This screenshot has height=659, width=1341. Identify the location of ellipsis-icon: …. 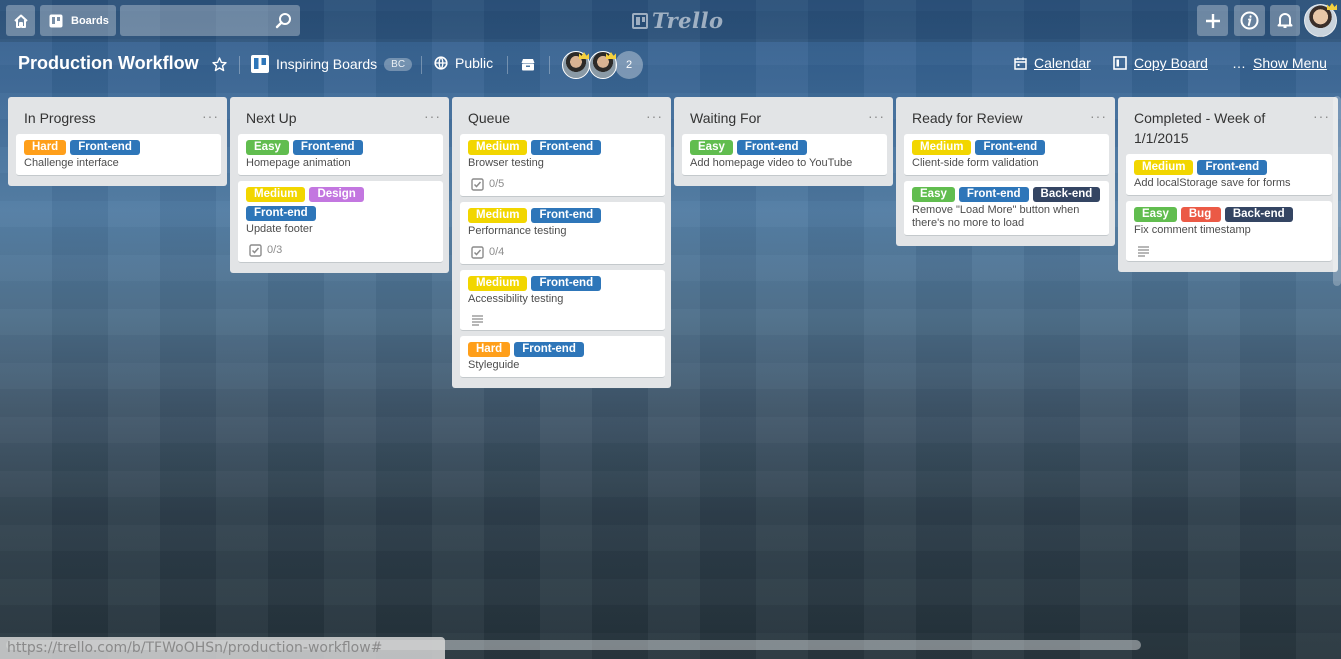
(1239, 63).